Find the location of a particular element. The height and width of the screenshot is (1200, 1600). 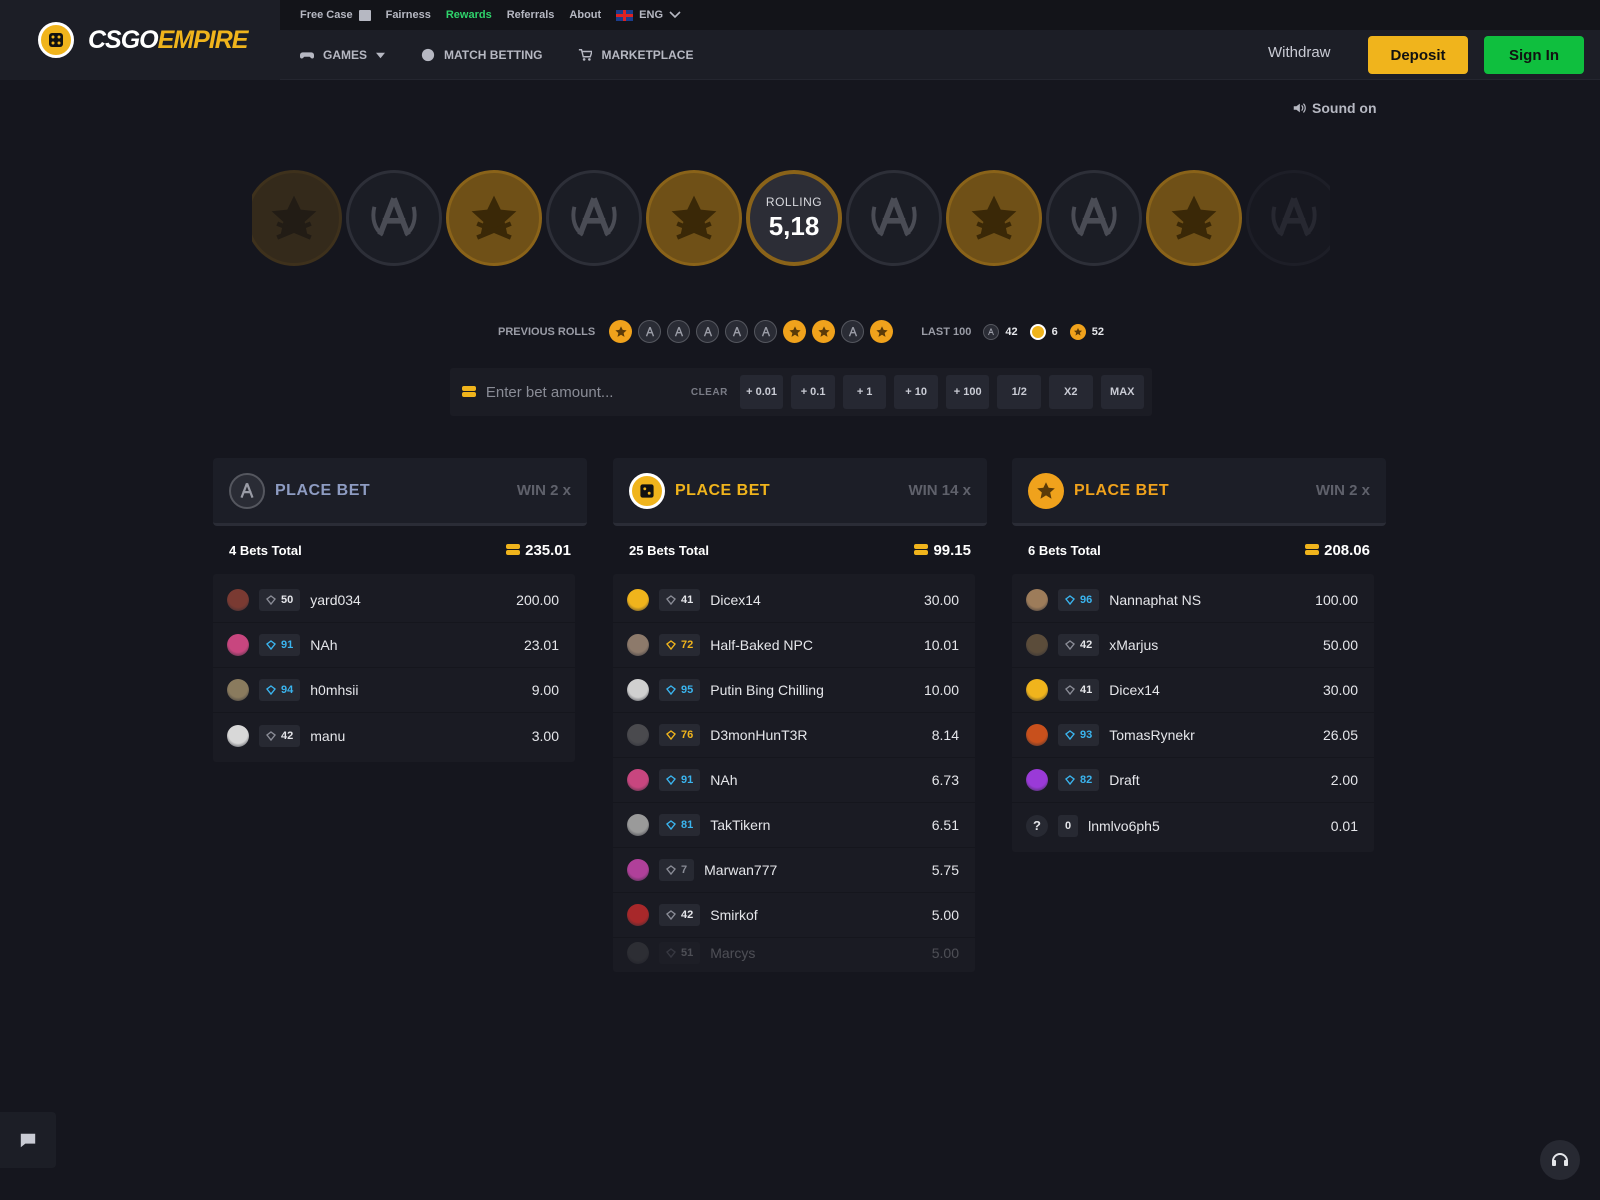

quick-add-1: + 1 is located at coordinates (864, 392).